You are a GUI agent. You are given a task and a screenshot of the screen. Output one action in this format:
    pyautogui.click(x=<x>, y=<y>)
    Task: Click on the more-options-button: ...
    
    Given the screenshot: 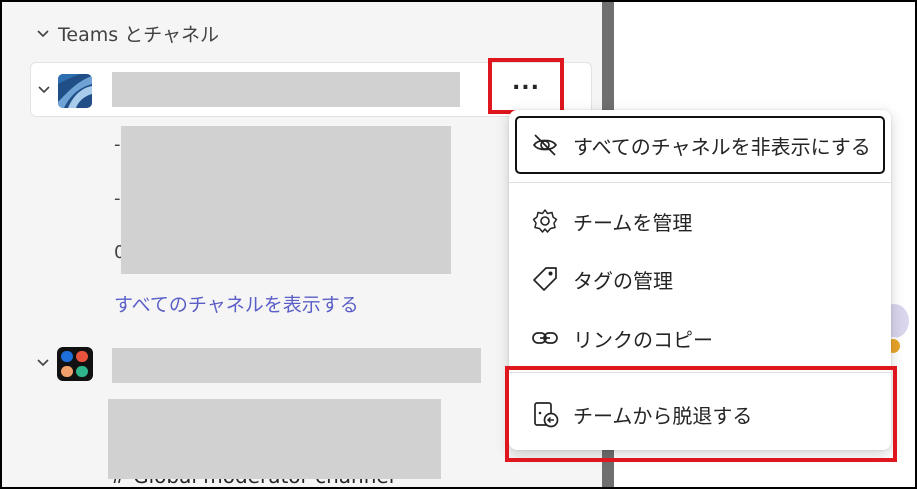 What is the action you would take?
    pyautogui.click(x=526, y=82)
    